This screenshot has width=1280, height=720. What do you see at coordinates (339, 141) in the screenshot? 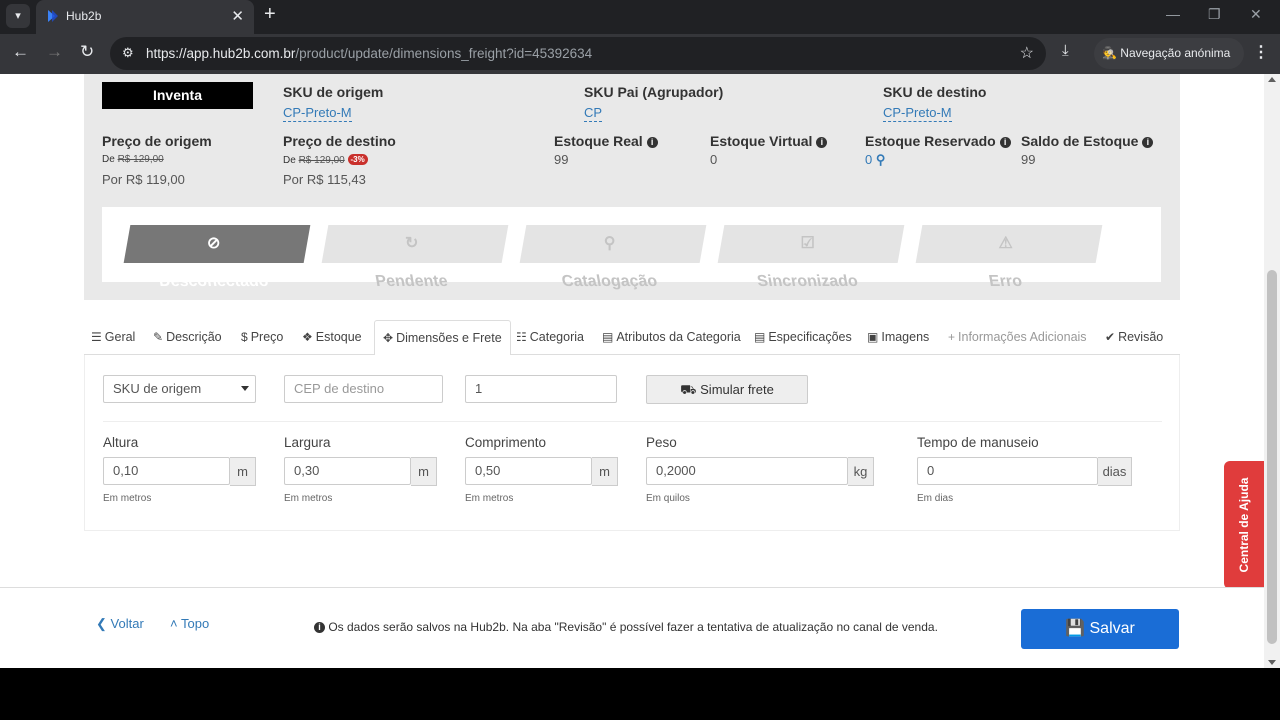
I see `price-dest-label: Preço de destino` at bounding box center [339, 141].